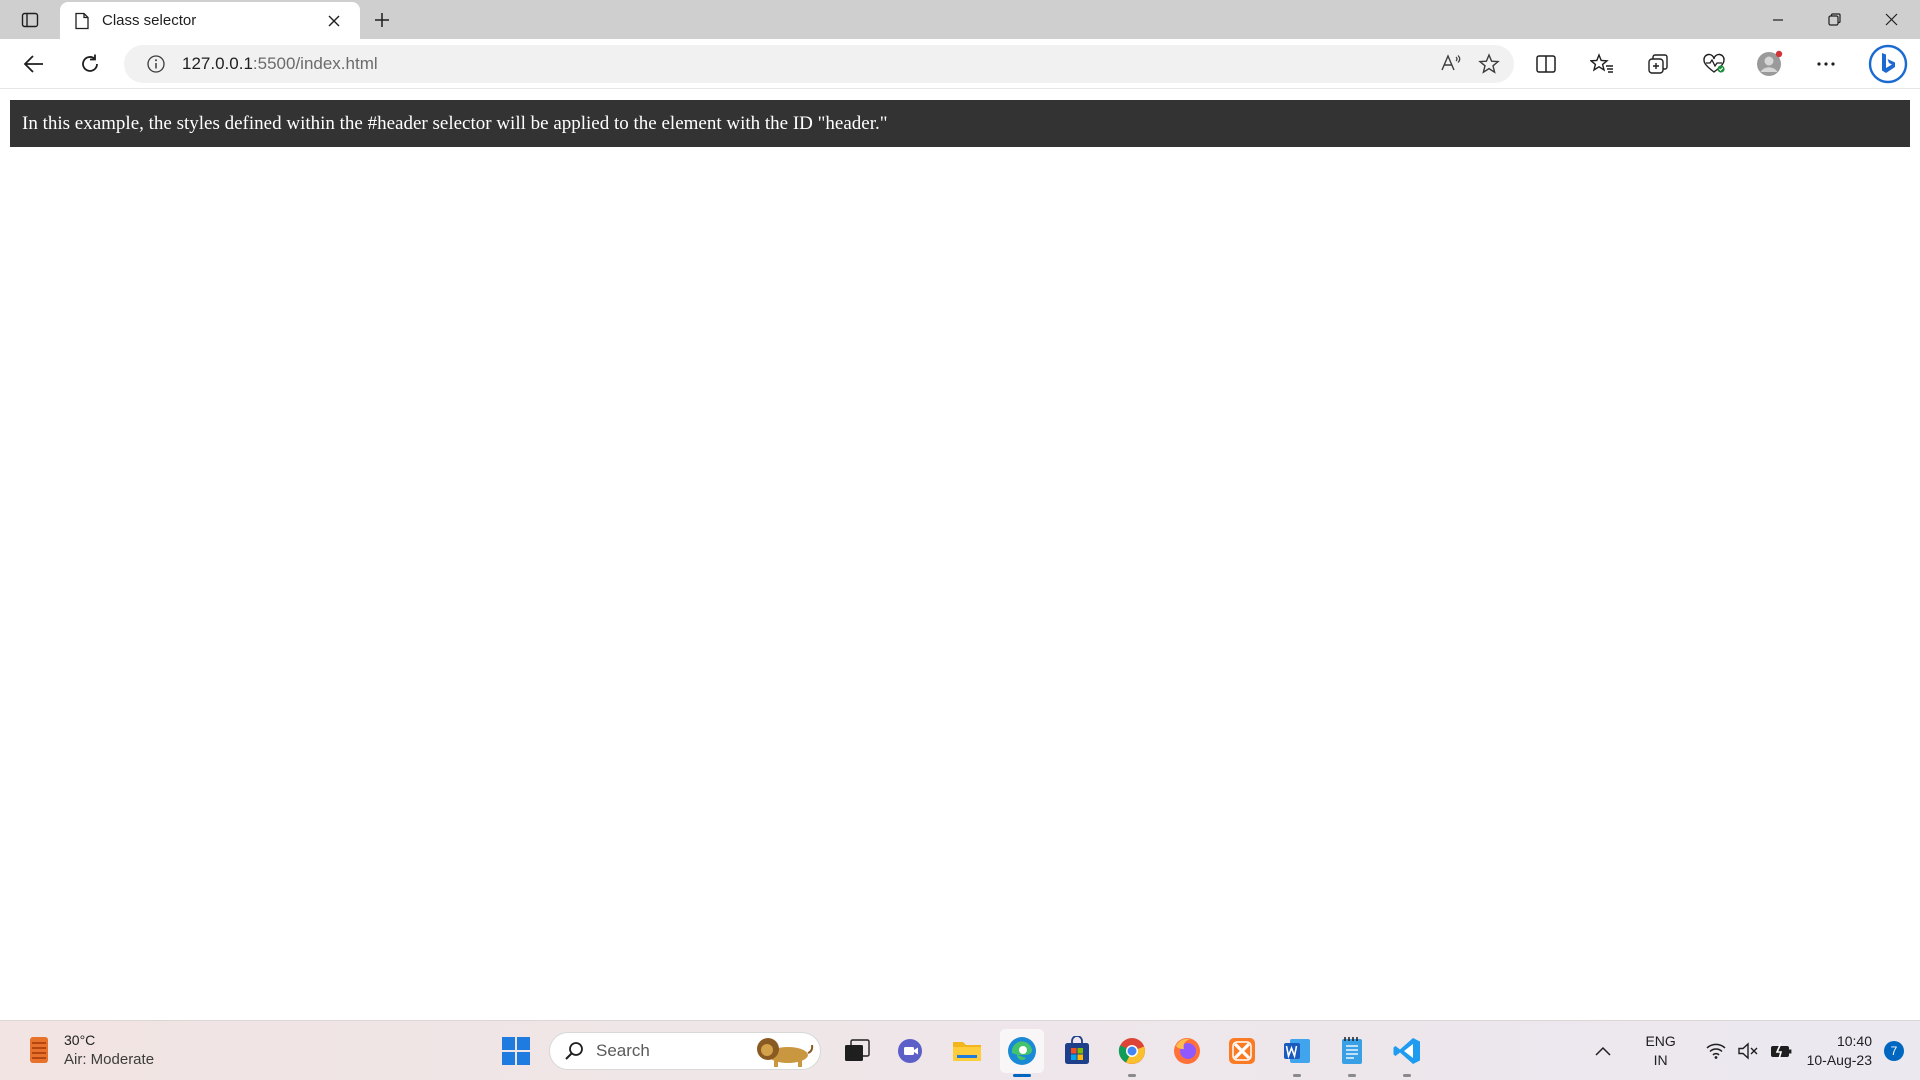 The width and height of the screenshot is (1920, 1080). I want to click on split-screen-button, so click(1546, 64).